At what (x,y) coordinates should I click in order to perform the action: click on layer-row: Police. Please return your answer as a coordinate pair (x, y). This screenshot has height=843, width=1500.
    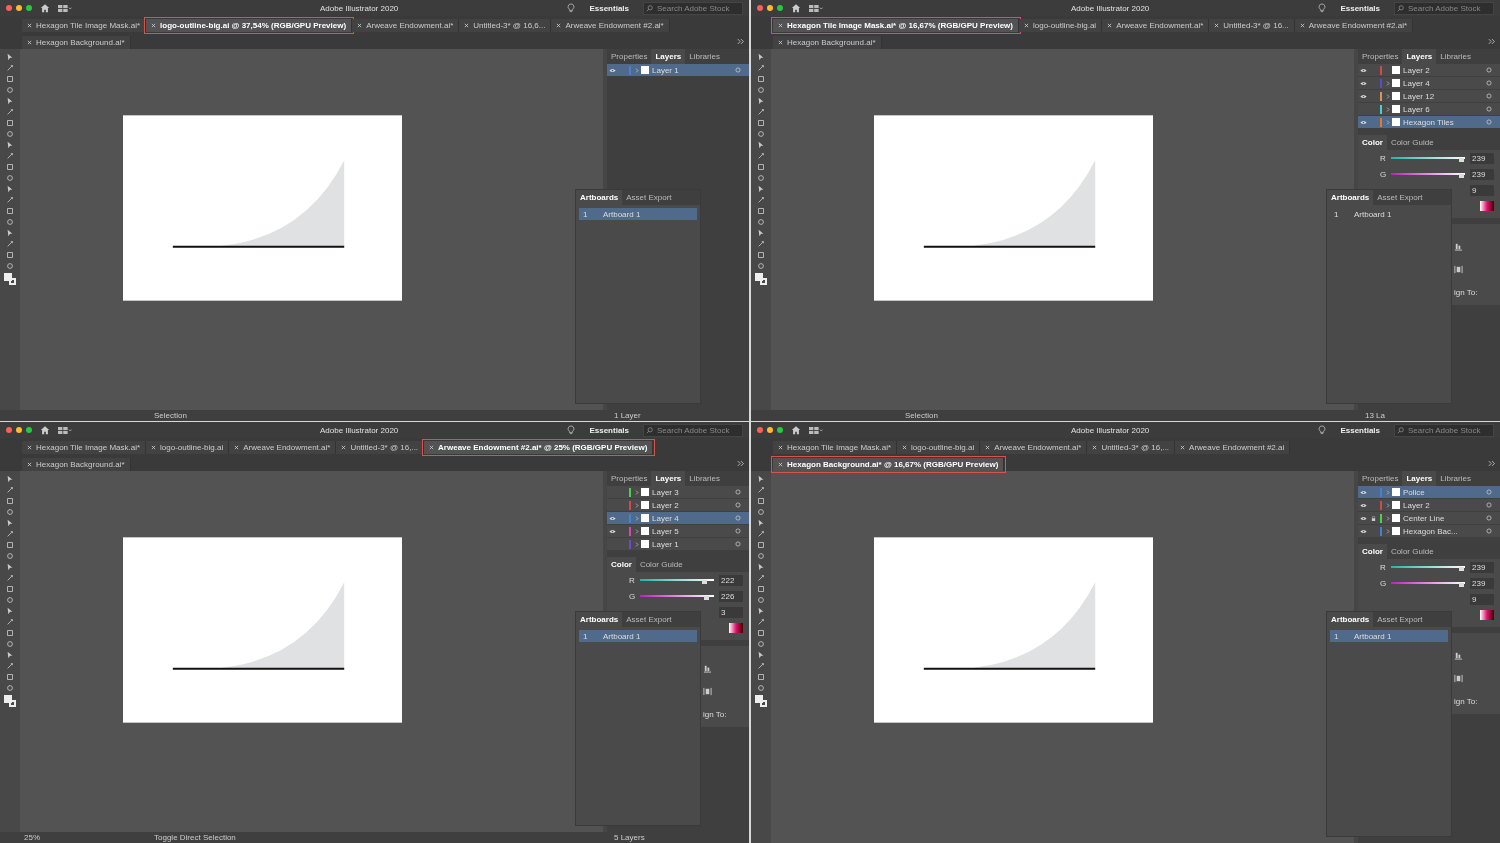
    Looking at the image, I should click on (1429, 492).